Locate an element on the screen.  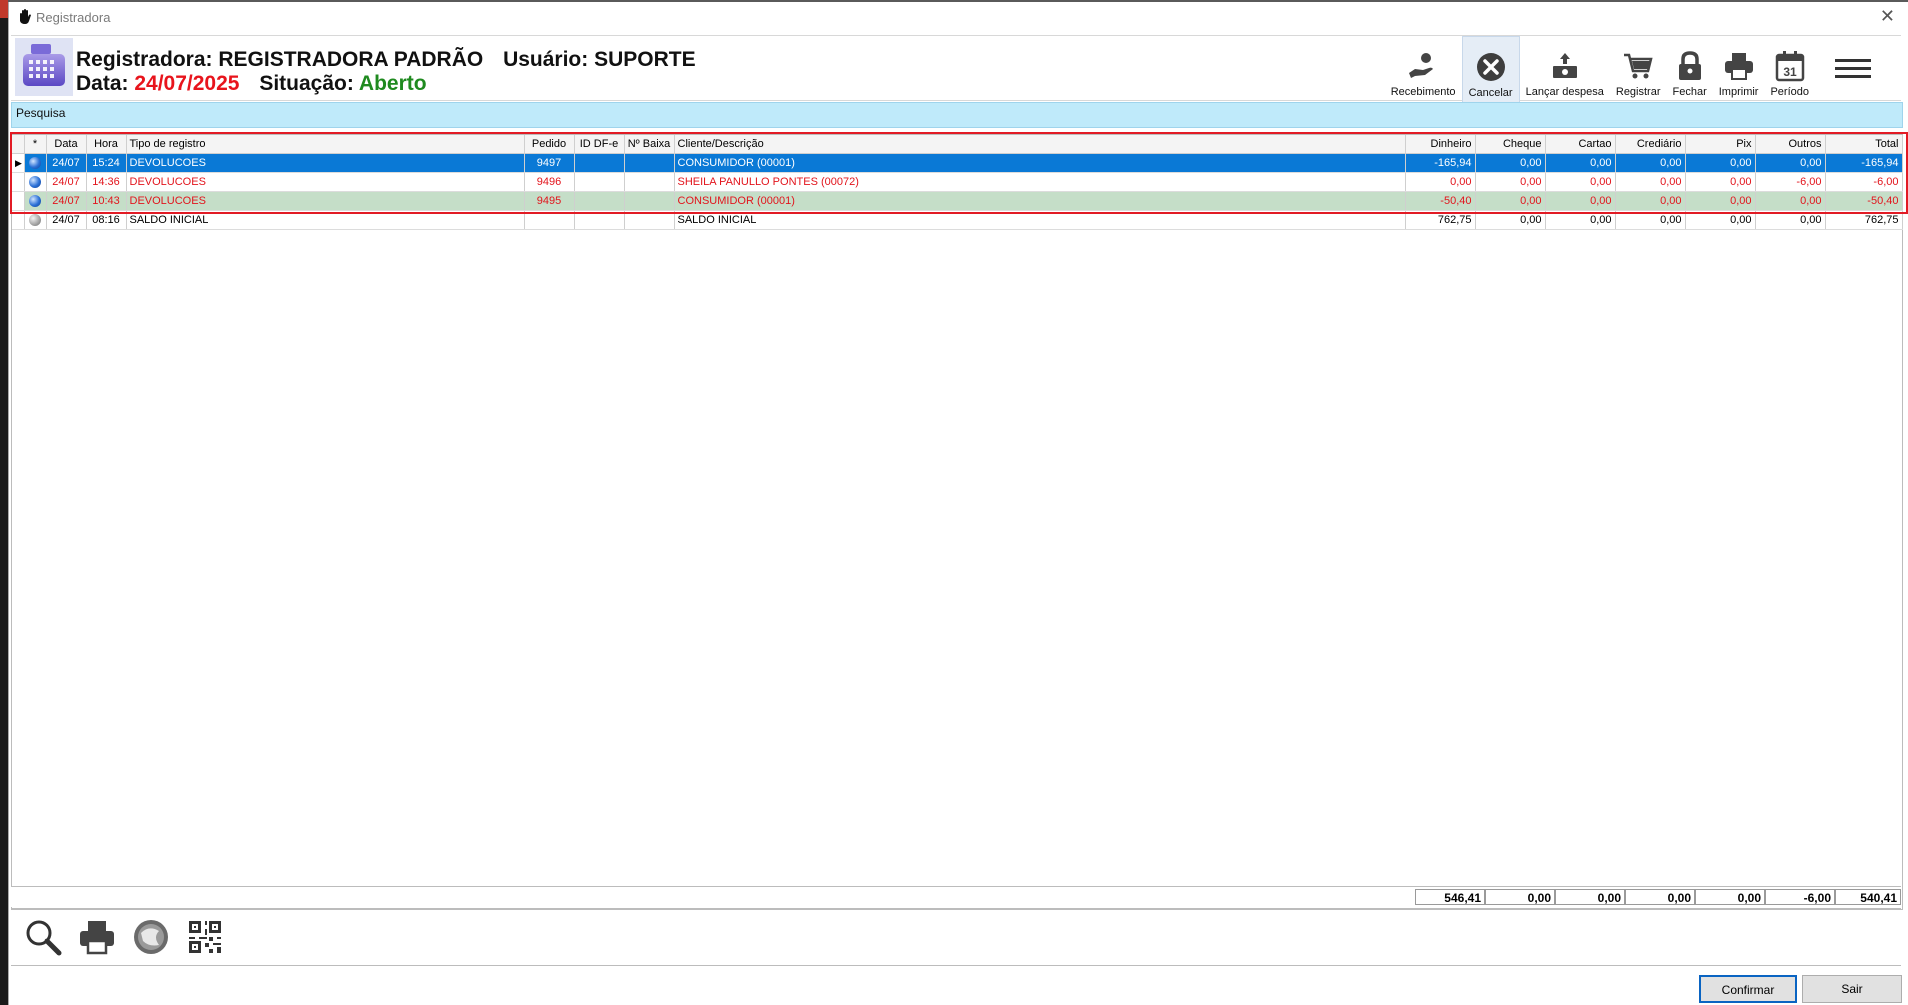
cell-pedido: 9497 is located at coordinates (549, 163).